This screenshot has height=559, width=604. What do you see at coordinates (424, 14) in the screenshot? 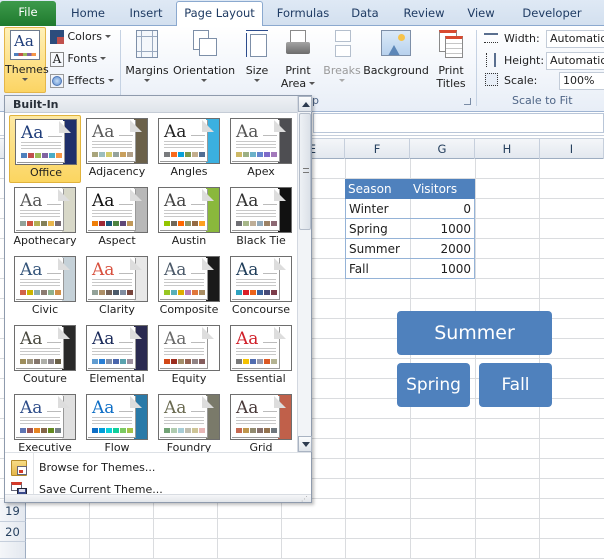
I see `tab-review: Review` at bounding box center [424, 14].